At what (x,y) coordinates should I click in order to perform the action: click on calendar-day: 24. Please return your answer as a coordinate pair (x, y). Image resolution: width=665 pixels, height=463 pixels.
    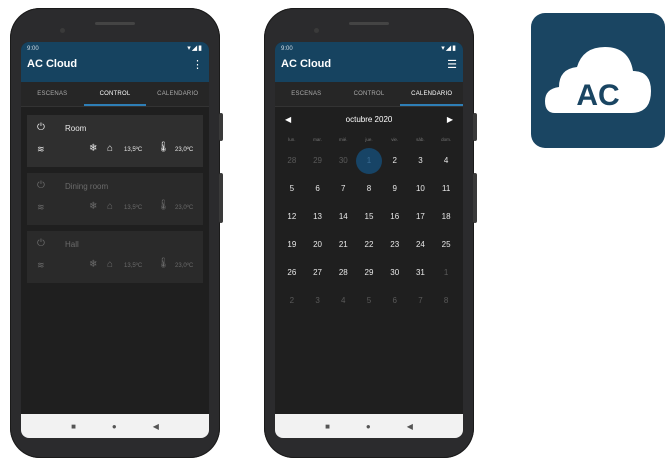
    Looking at the image, I should click on (421, 245).